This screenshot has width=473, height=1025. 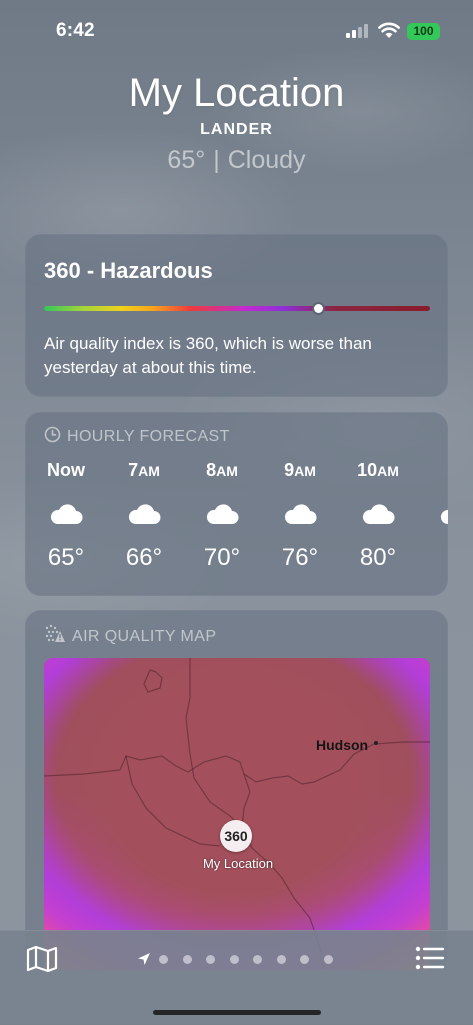 I want to click on current-conditions: 65° | Cloudy, so click(x=236, y=160).